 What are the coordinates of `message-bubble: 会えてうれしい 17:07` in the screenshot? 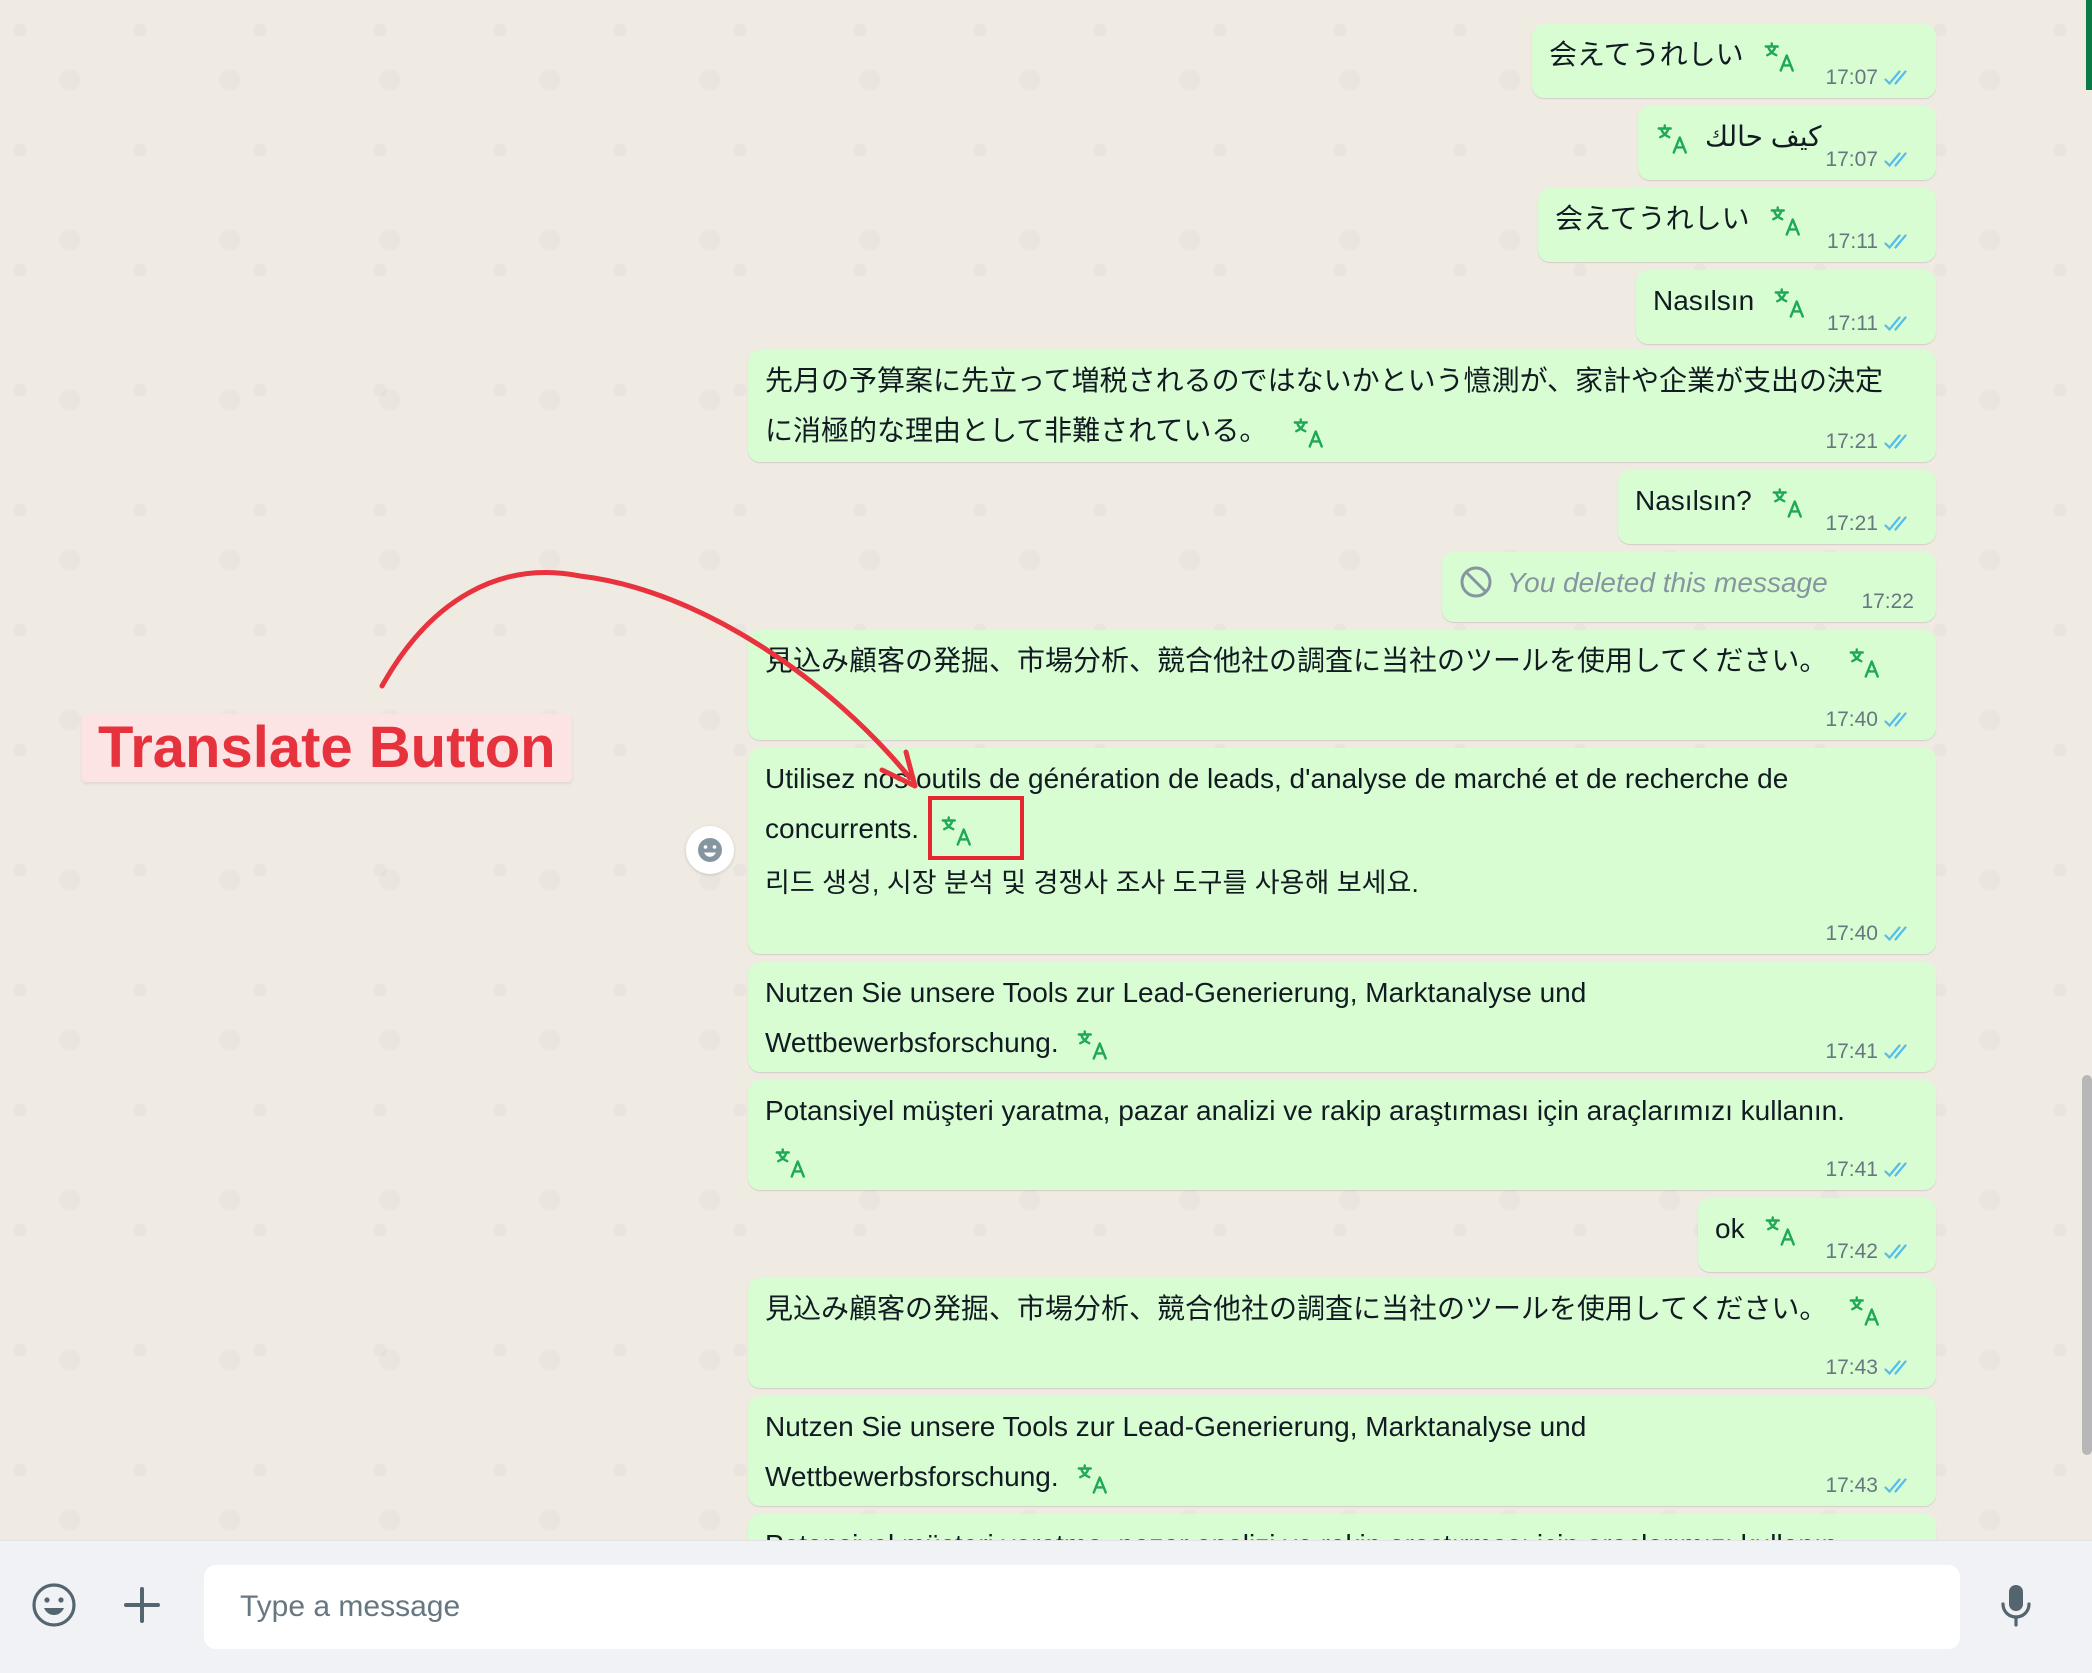 It's located at (1734, 61).